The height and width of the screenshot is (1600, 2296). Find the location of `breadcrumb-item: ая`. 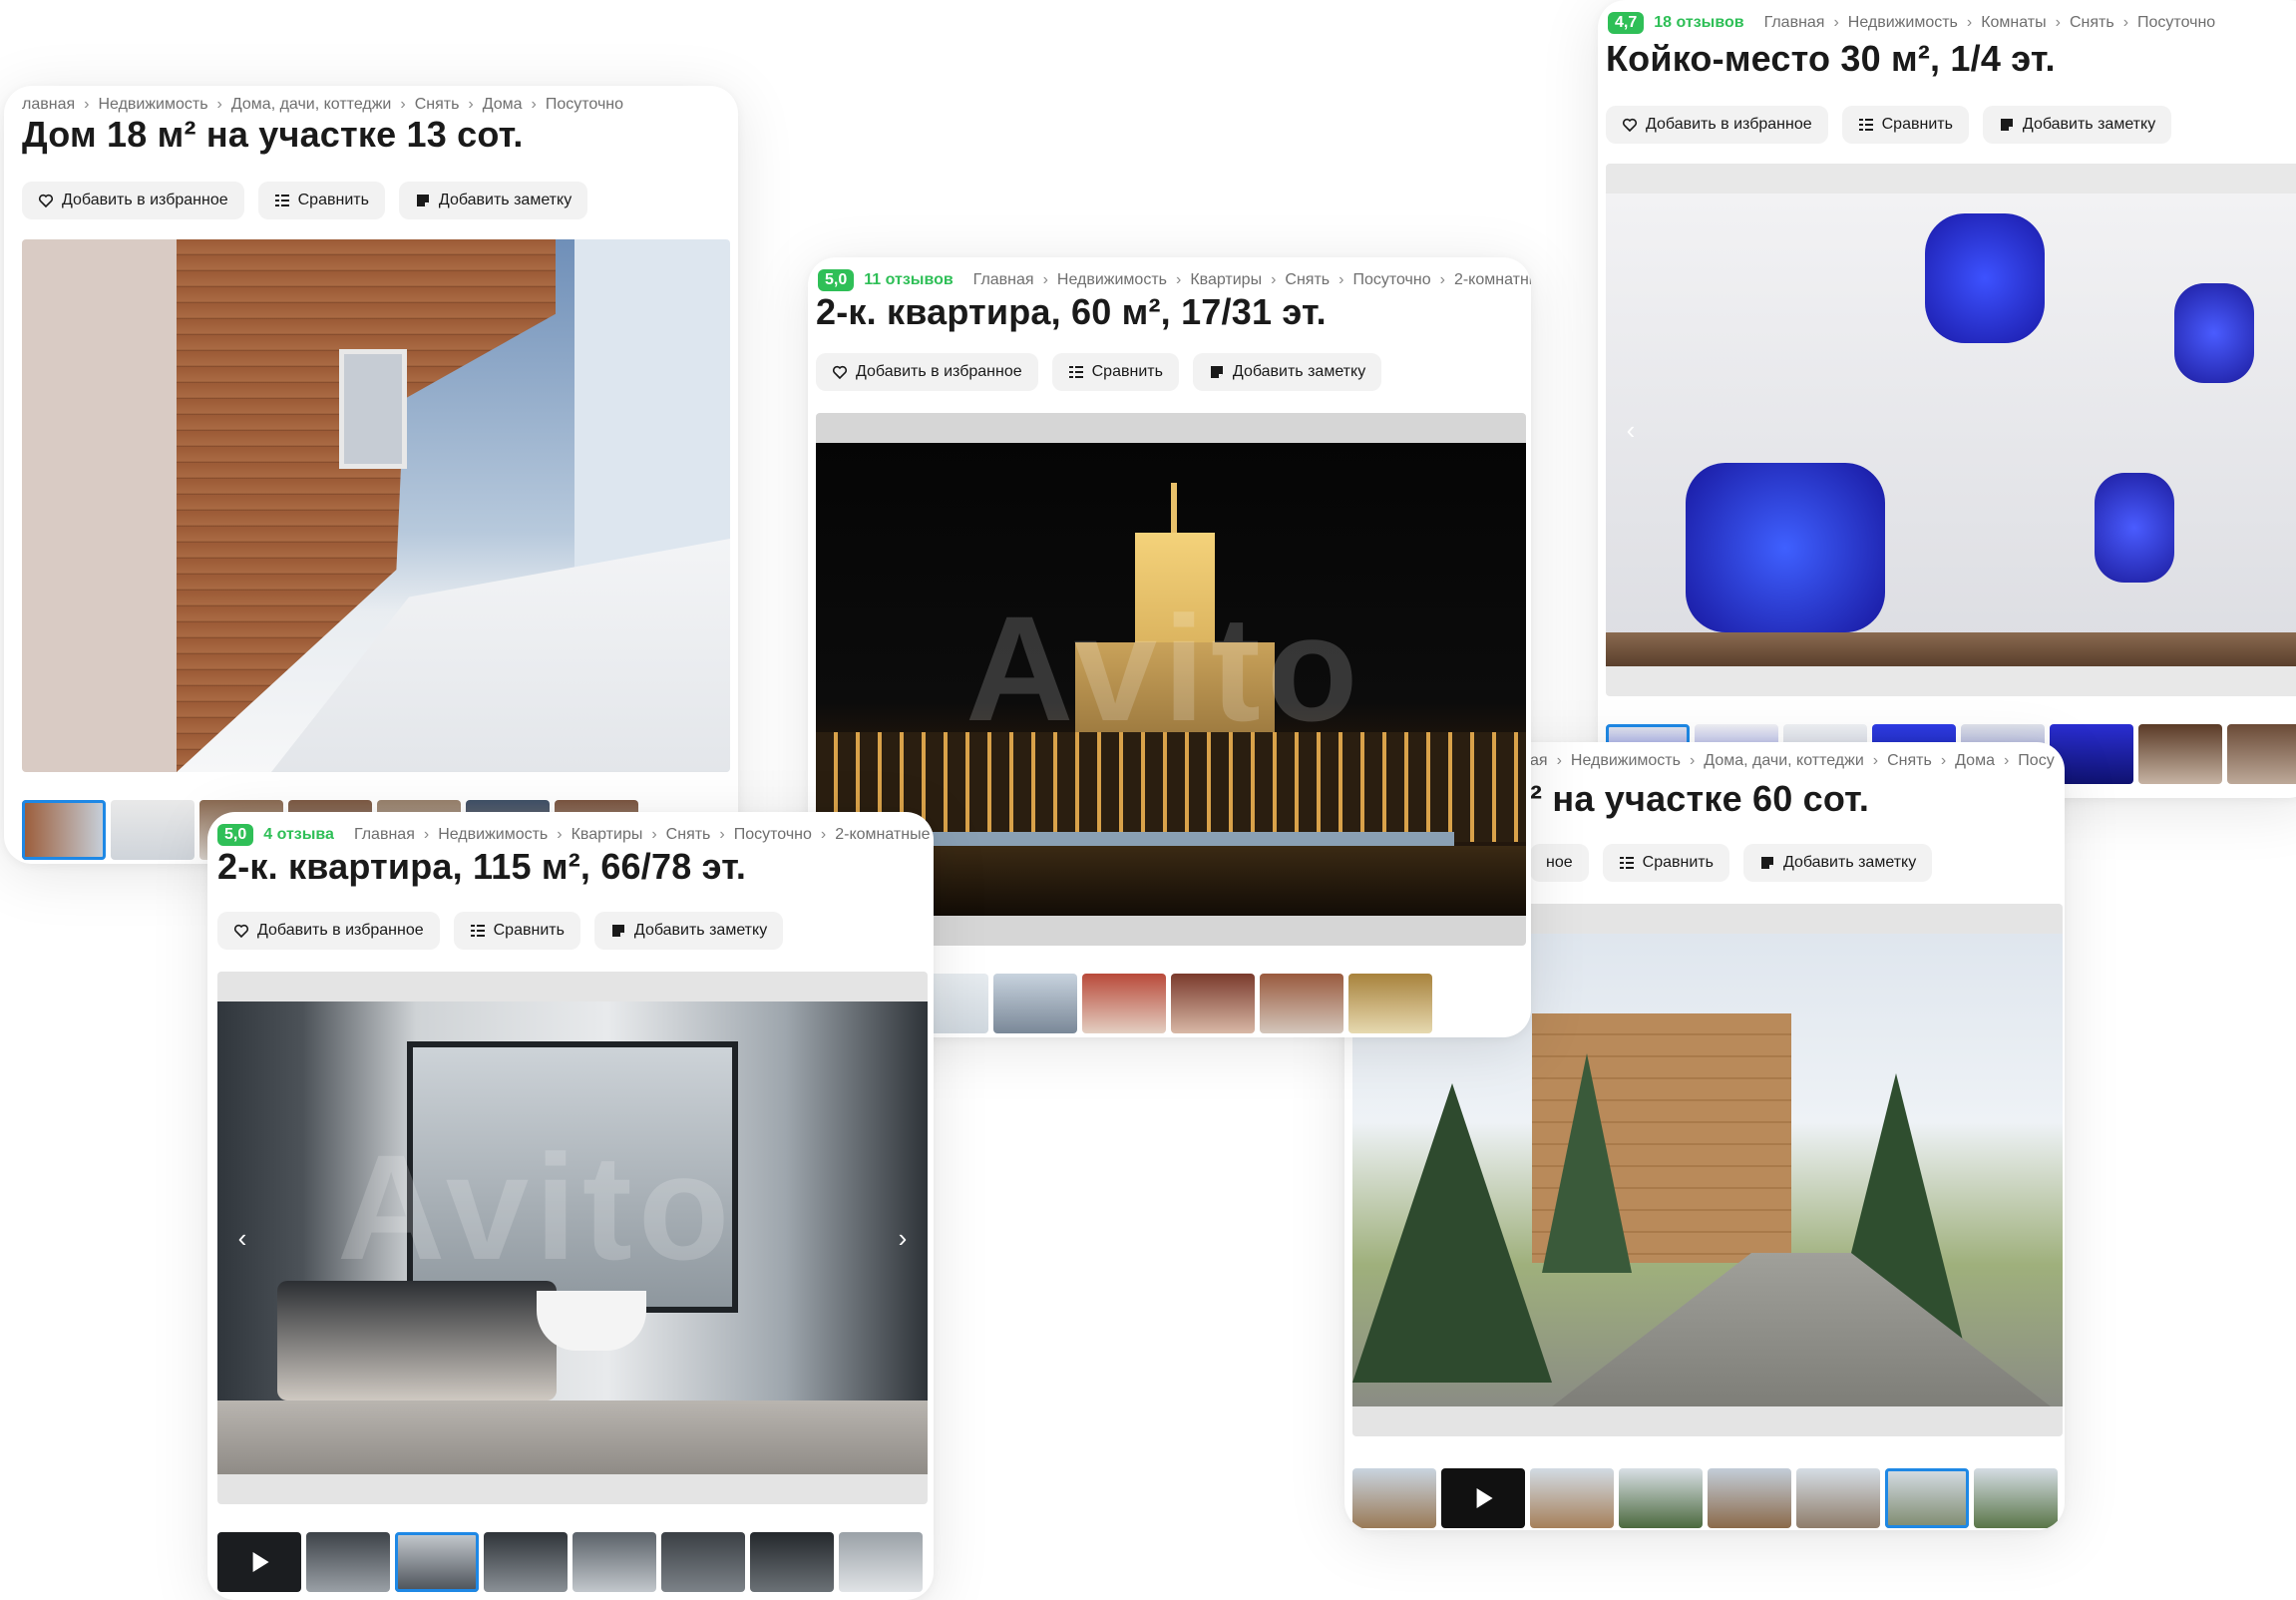

breadcrumb-item: ая is located at coordinates (1539, 761).